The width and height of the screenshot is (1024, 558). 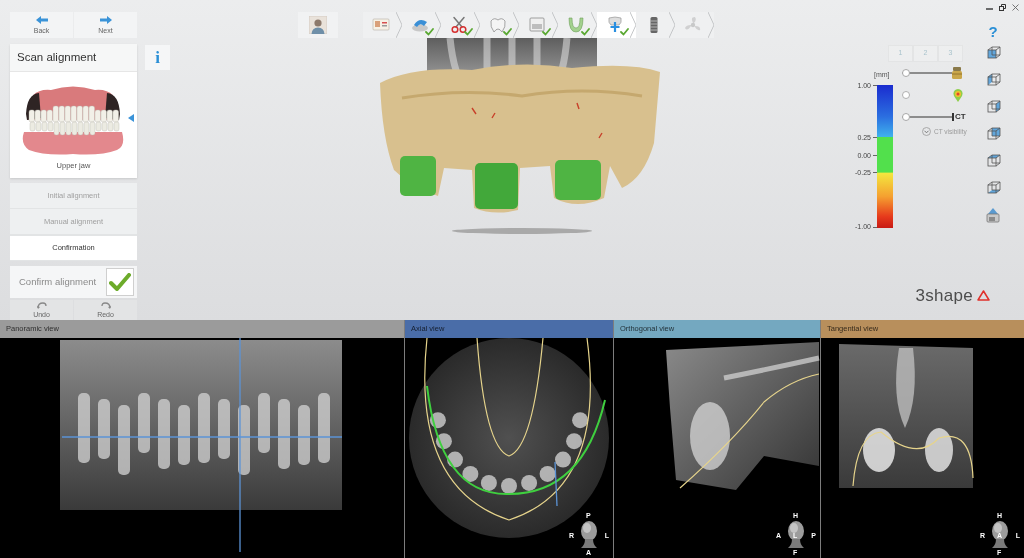 I want to click on checkmark-icon, so click(x=120, y=282).